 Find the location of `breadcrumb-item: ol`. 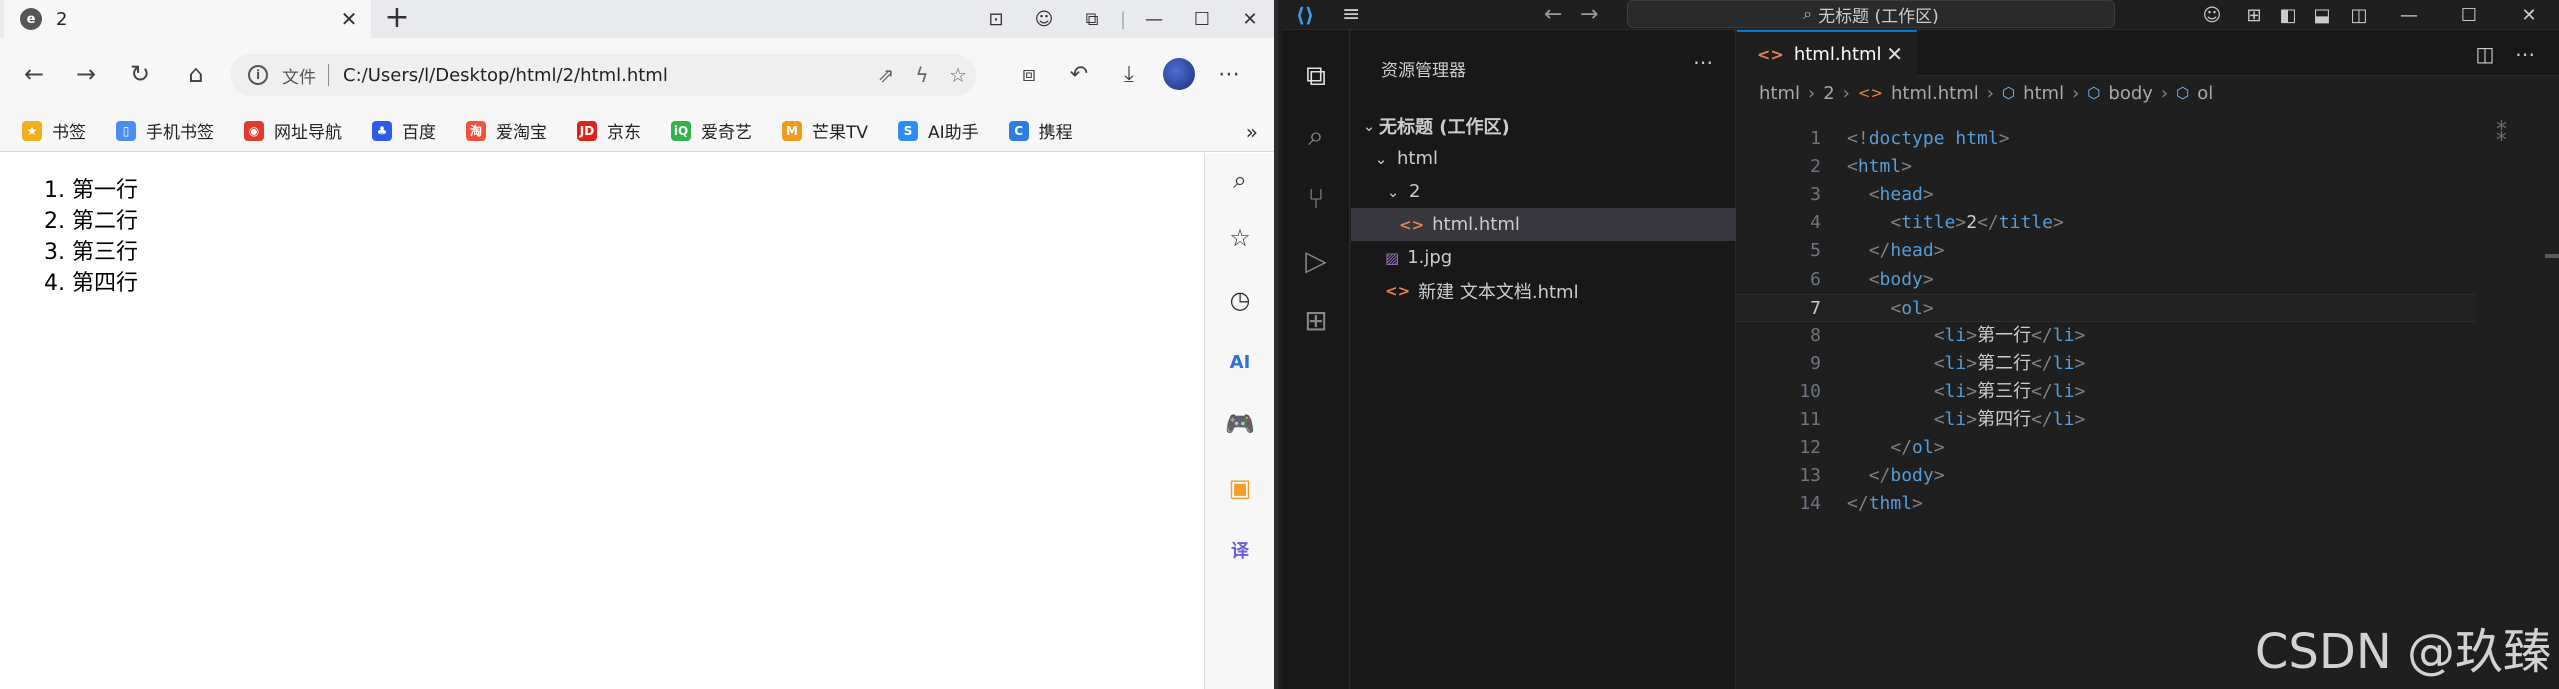

breadcrumb-item: ol is located at coordinates (2205, 93).